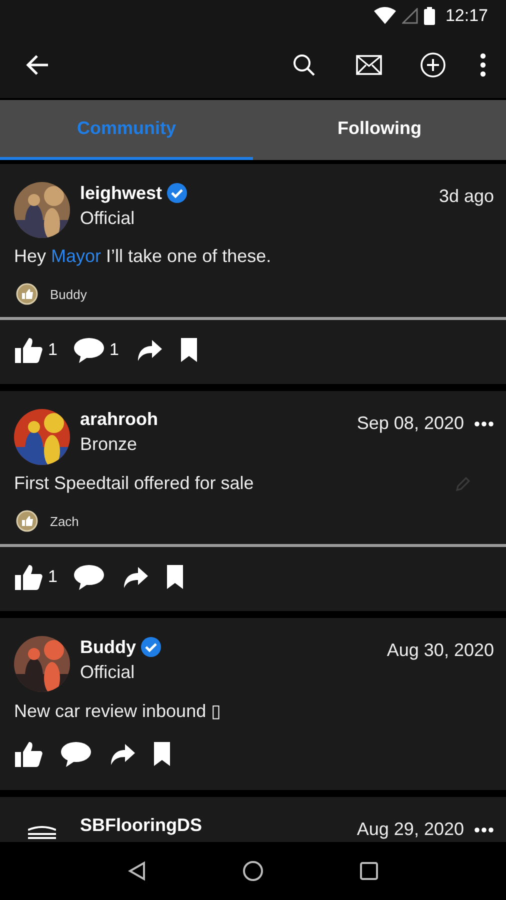 The image size is (506, 900). I want to click on tab: Following, so click(379, 130).